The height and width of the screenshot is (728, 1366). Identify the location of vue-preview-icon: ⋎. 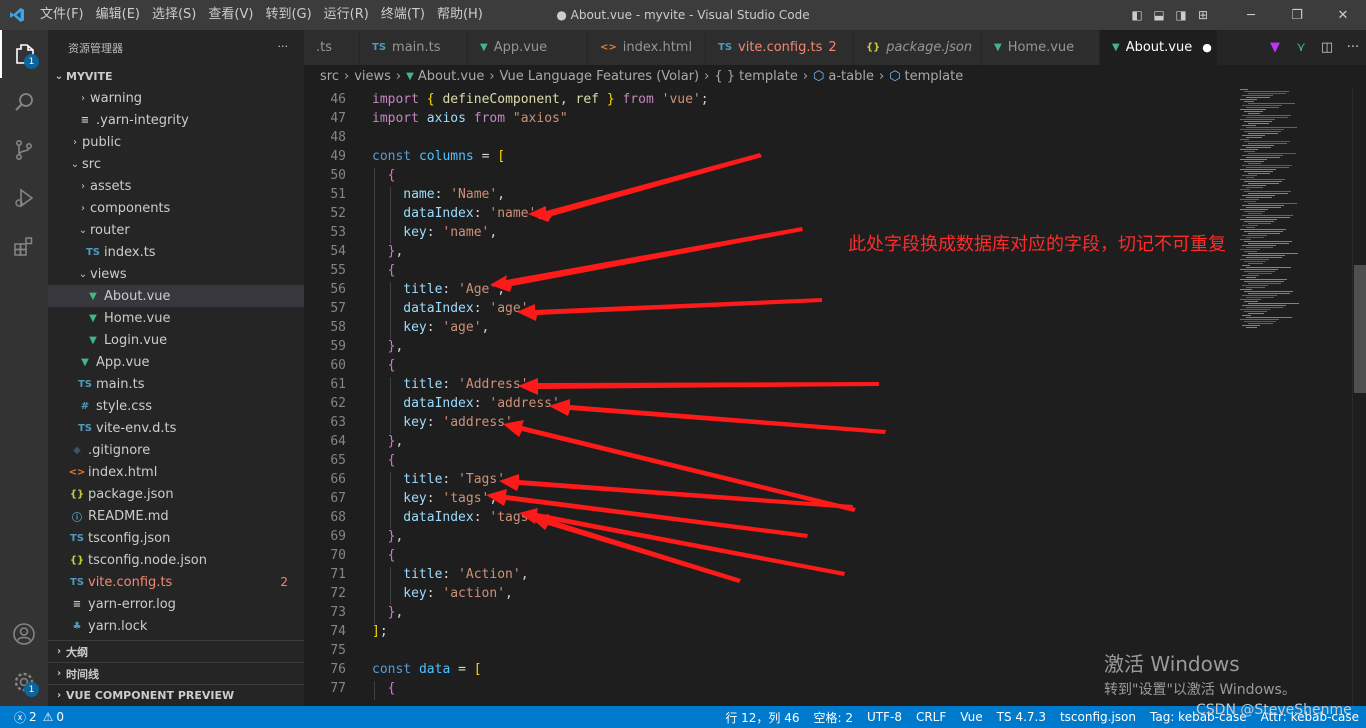
(1301, 47).